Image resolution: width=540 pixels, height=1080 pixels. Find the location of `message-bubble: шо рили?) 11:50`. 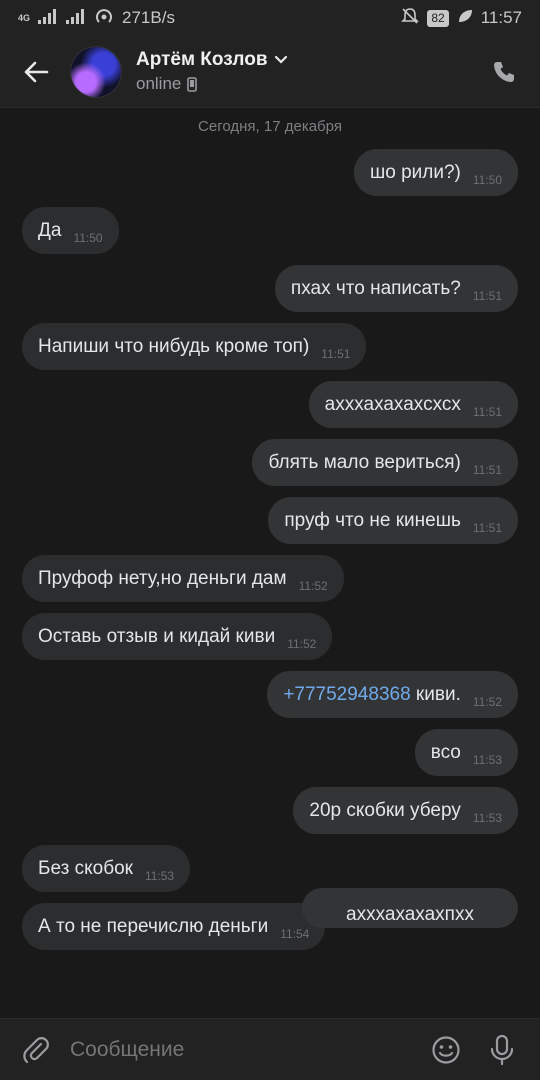

message-bubble: шо рили?) 11:50 is located at coordinates (435, 172).